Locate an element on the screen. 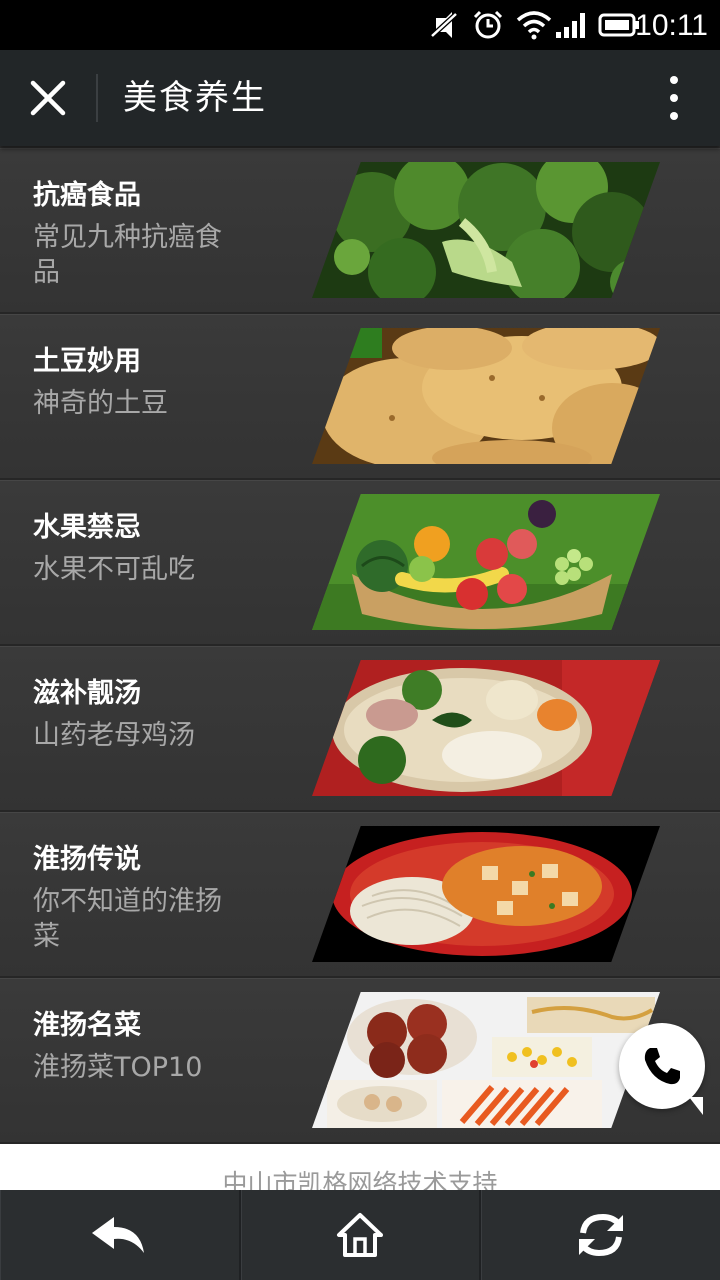 This screenshot has height=1280, width=720. call-button is located at coordinates (662, 1069).